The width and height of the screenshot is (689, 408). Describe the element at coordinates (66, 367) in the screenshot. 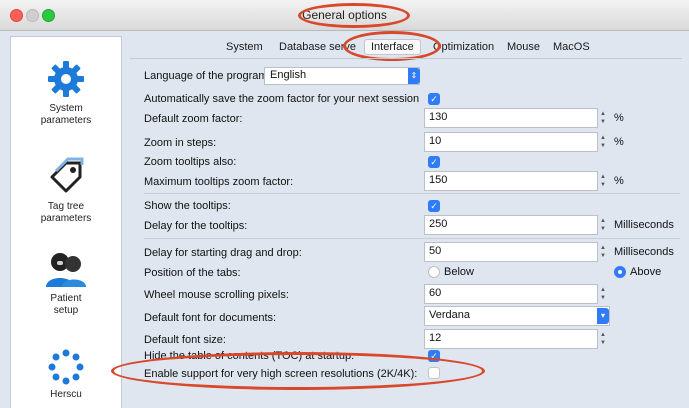

I see `circle-dots-icon` at that location.